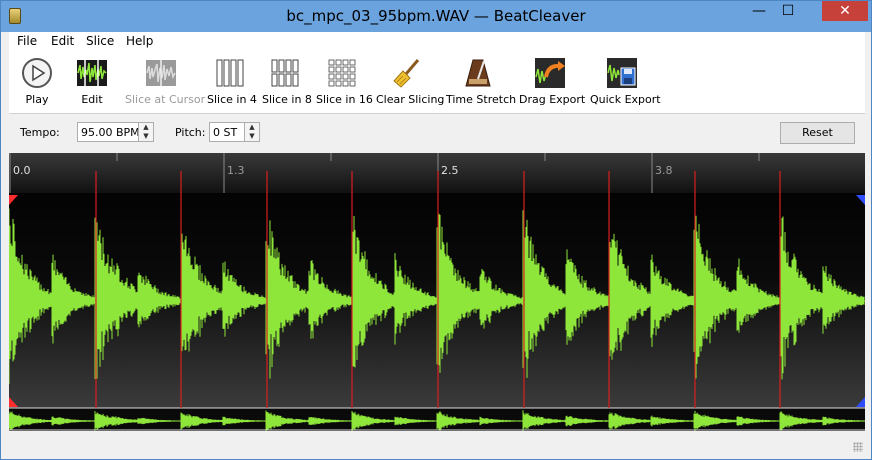  I want to click on tempo-down-arrow-icon: ▼, so click(146, 136).